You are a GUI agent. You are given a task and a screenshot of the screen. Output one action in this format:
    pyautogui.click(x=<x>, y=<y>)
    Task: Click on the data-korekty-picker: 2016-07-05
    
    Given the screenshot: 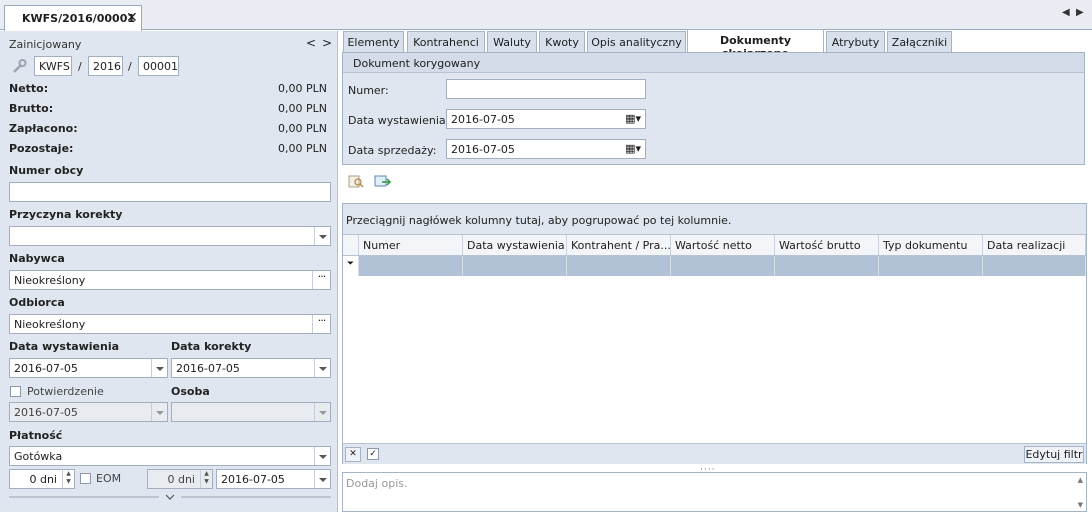 What is the action you would take?
    pyautogui.click(x=251, y=368)
    